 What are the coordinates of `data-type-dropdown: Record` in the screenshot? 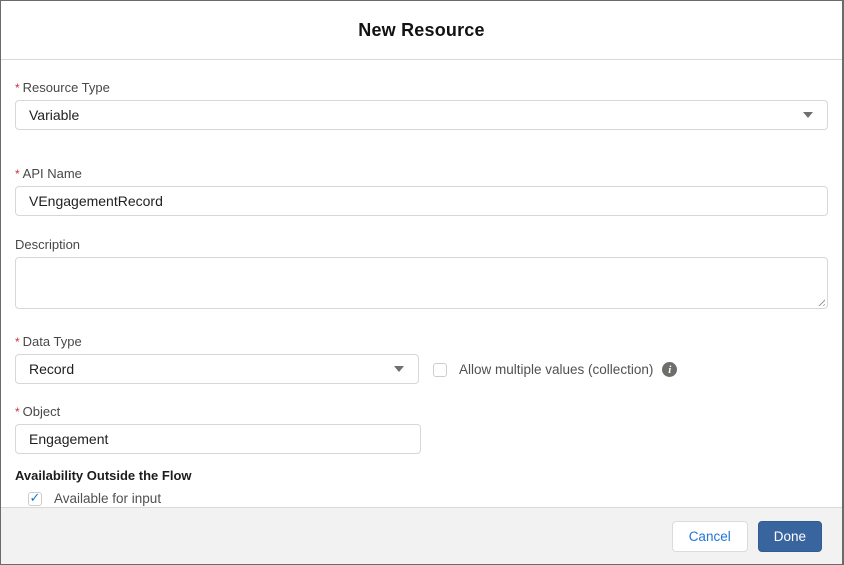 It's located at (217, 369).